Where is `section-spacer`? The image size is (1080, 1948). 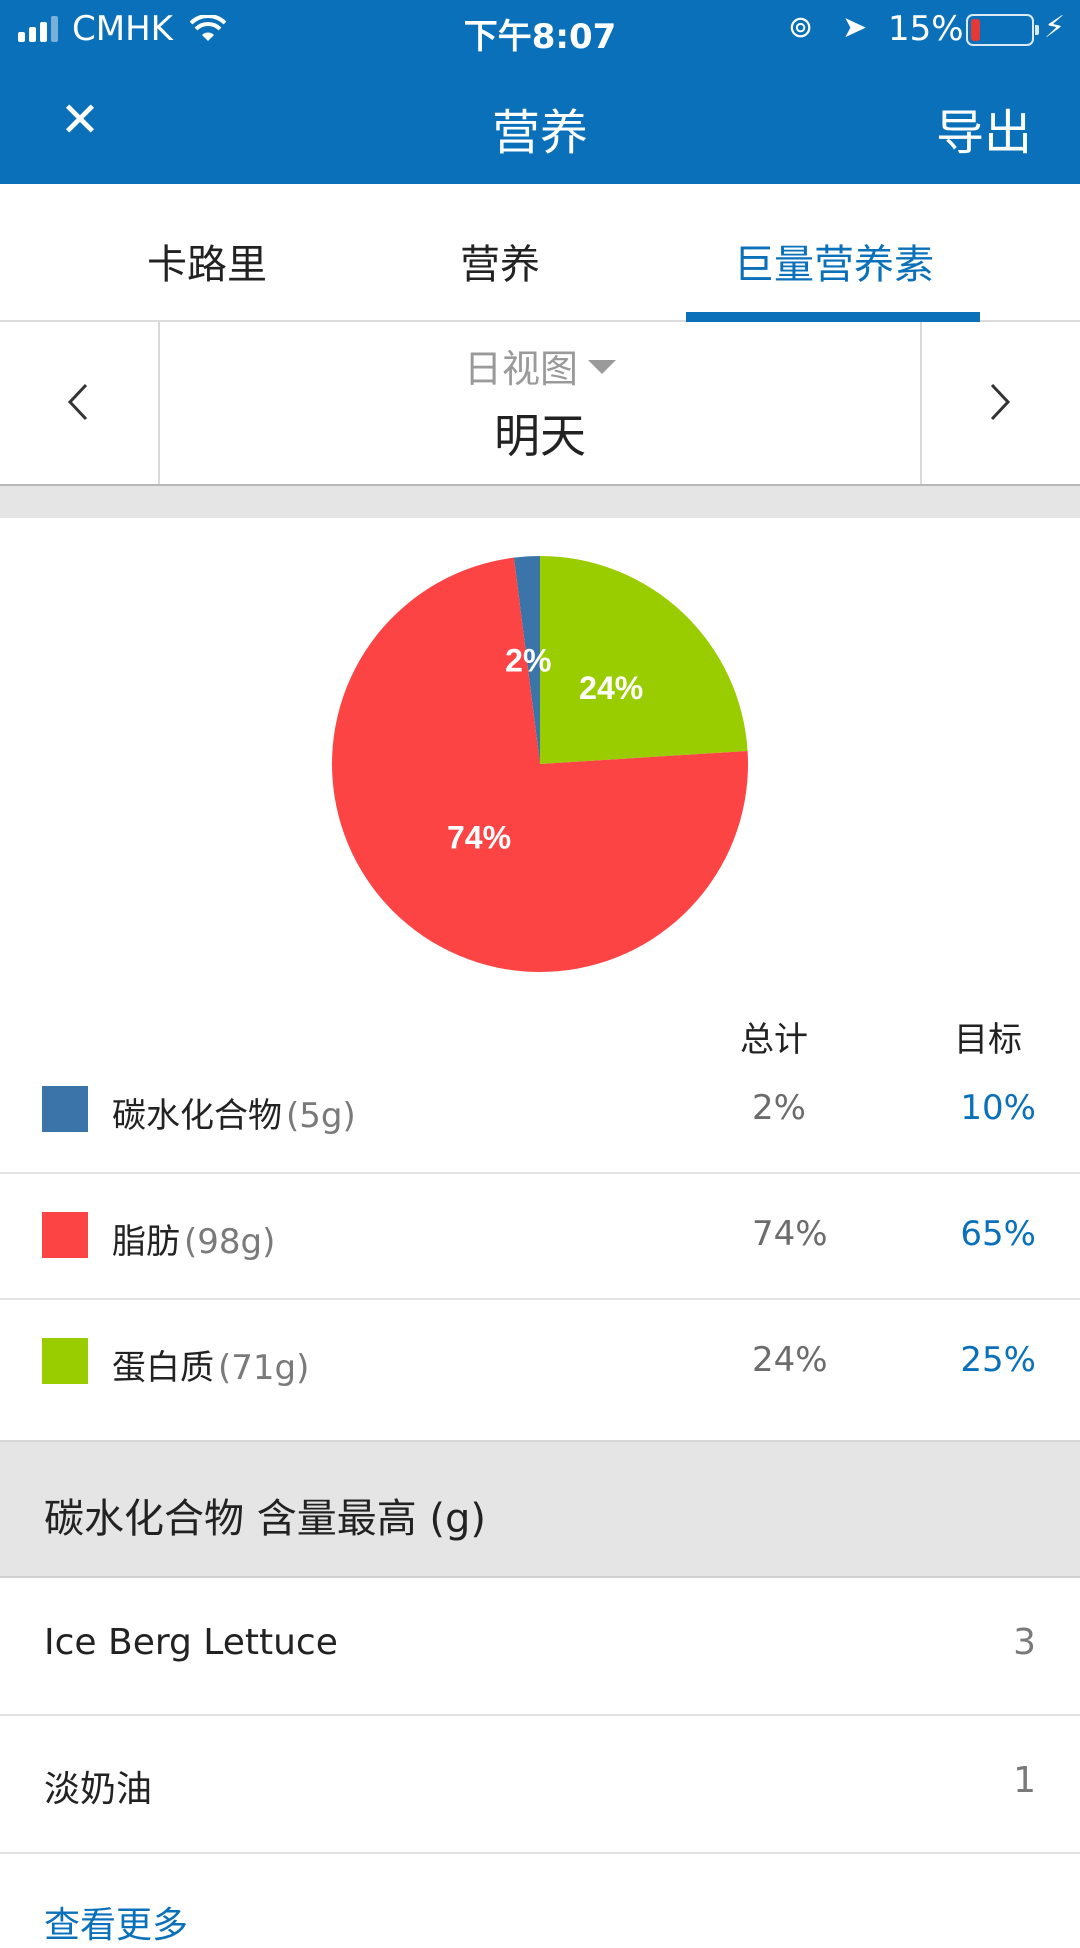
section-spacer is located at coordinates (540, 502).